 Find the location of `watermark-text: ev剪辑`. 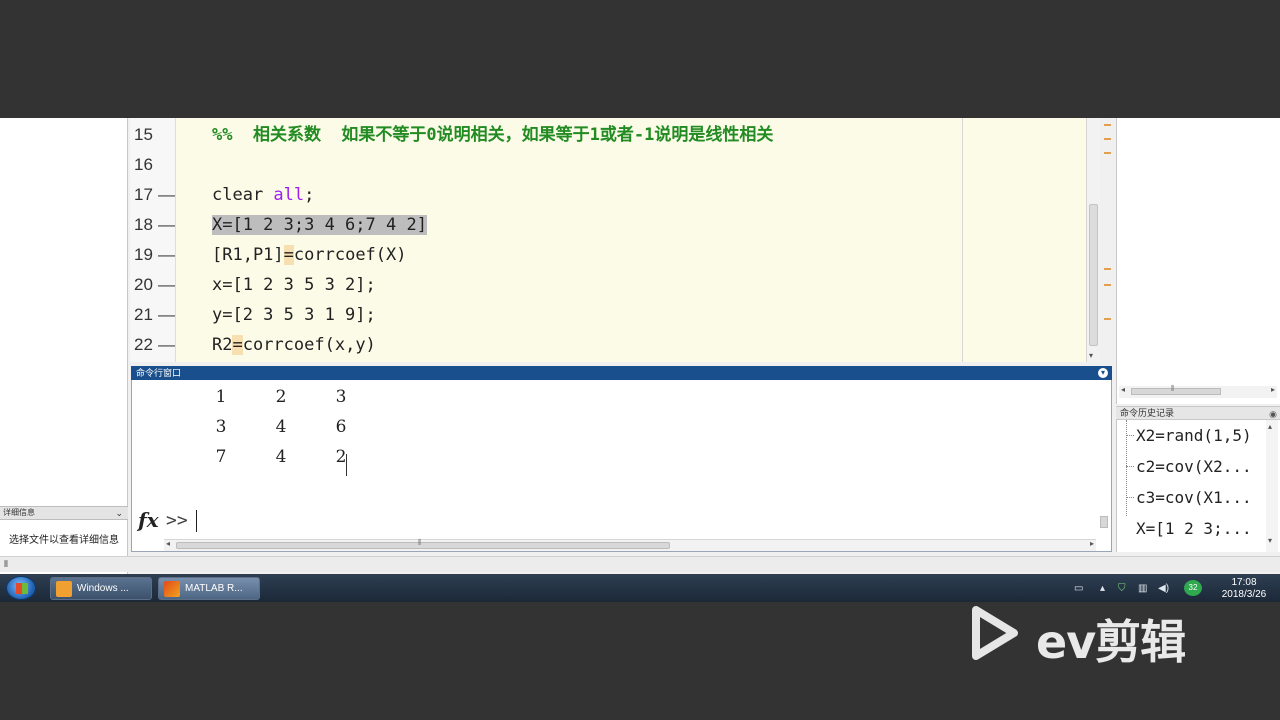

watermark-text: ev剪辑 is located at coordinates (1111, 642).